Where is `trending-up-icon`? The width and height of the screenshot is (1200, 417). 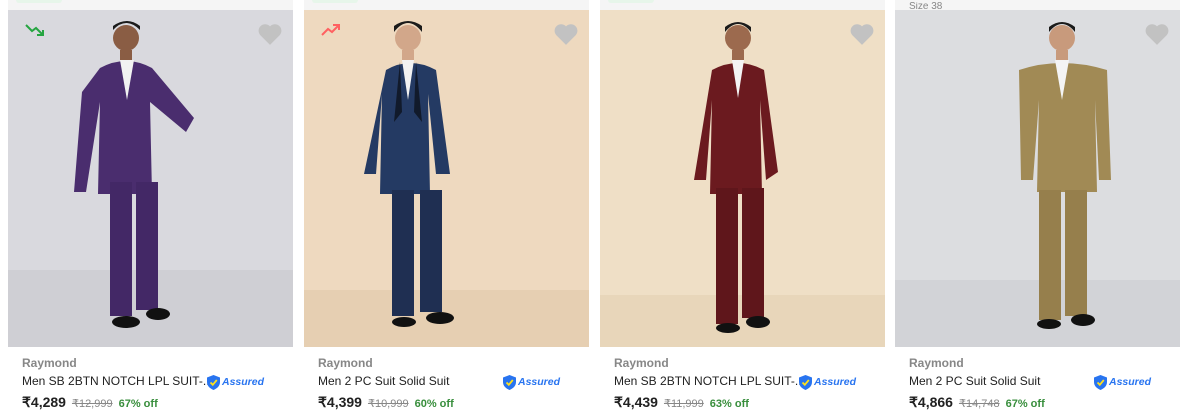 trending-up-icon is located at coordinates (330, 30).